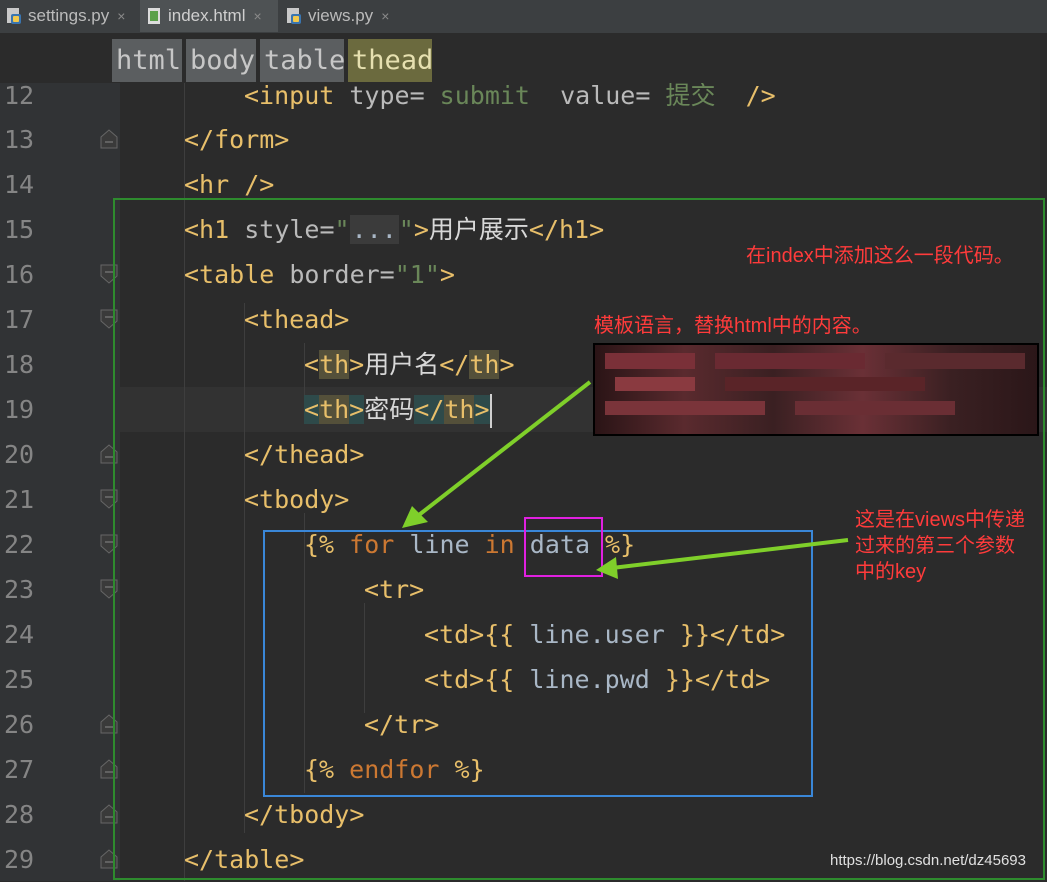 The image size is (1047, 882). Describe the element at coordinates (940, 520) in the screenshot. I see `annotation-note-3-line: 这是在views中传递` at that location.